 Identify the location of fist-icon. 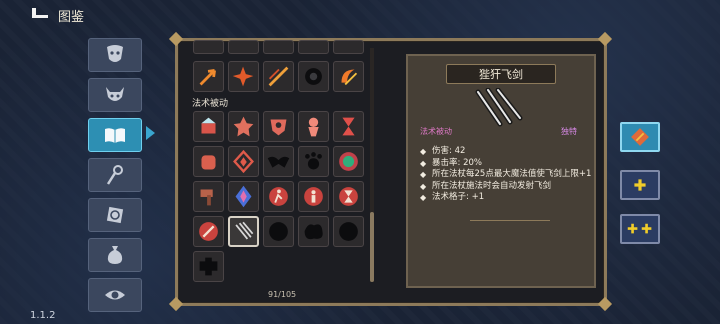
(208, 162).